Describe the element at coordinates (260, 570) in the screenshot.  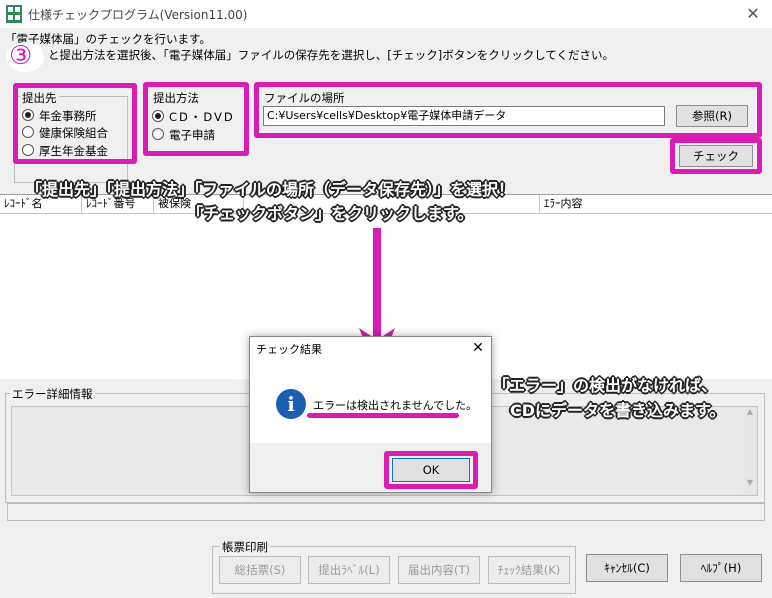
I see `print-summary-button: 総括票(S)` at that location.